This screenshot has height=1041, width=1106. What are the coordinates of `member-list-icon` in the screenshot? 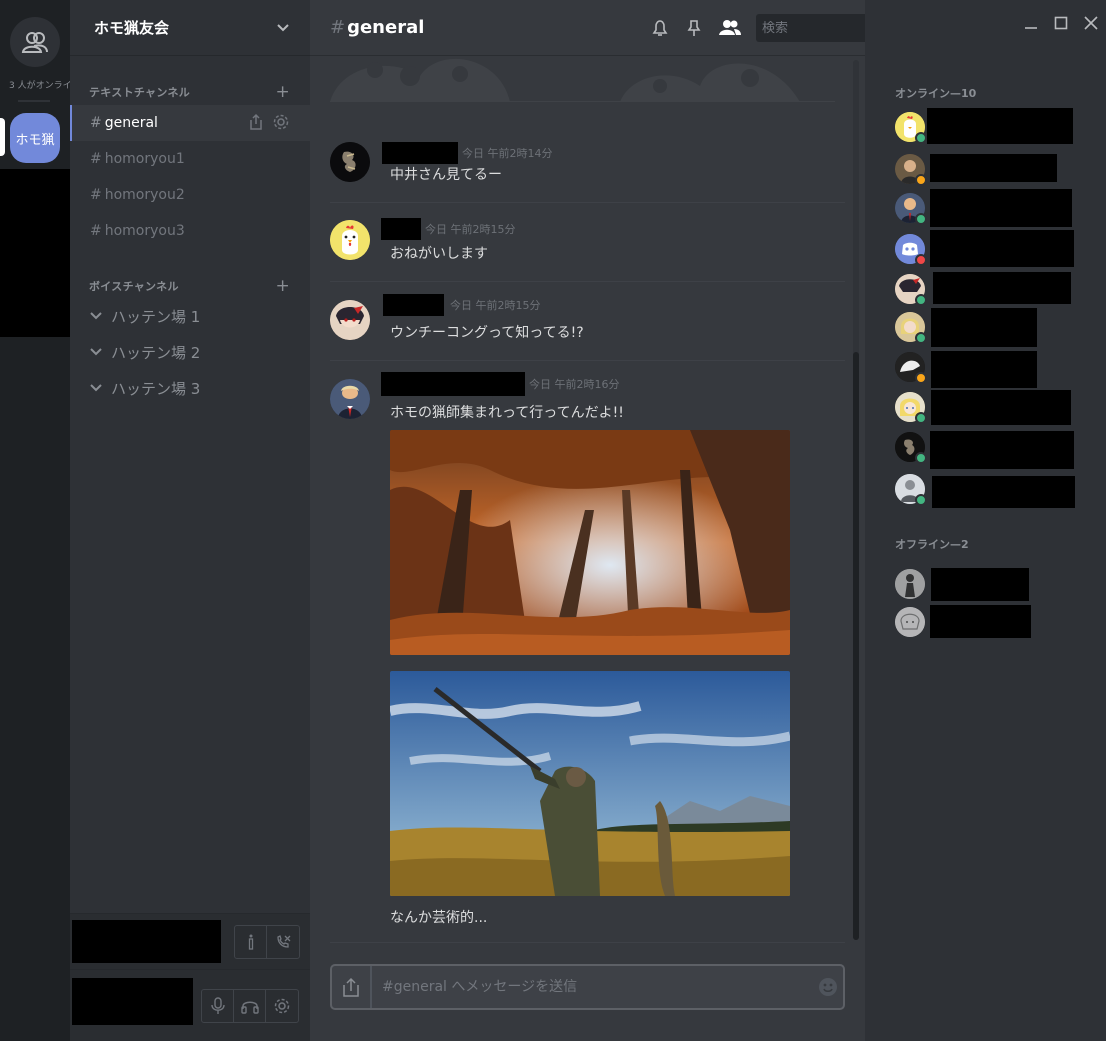 It's located at (730, 28).